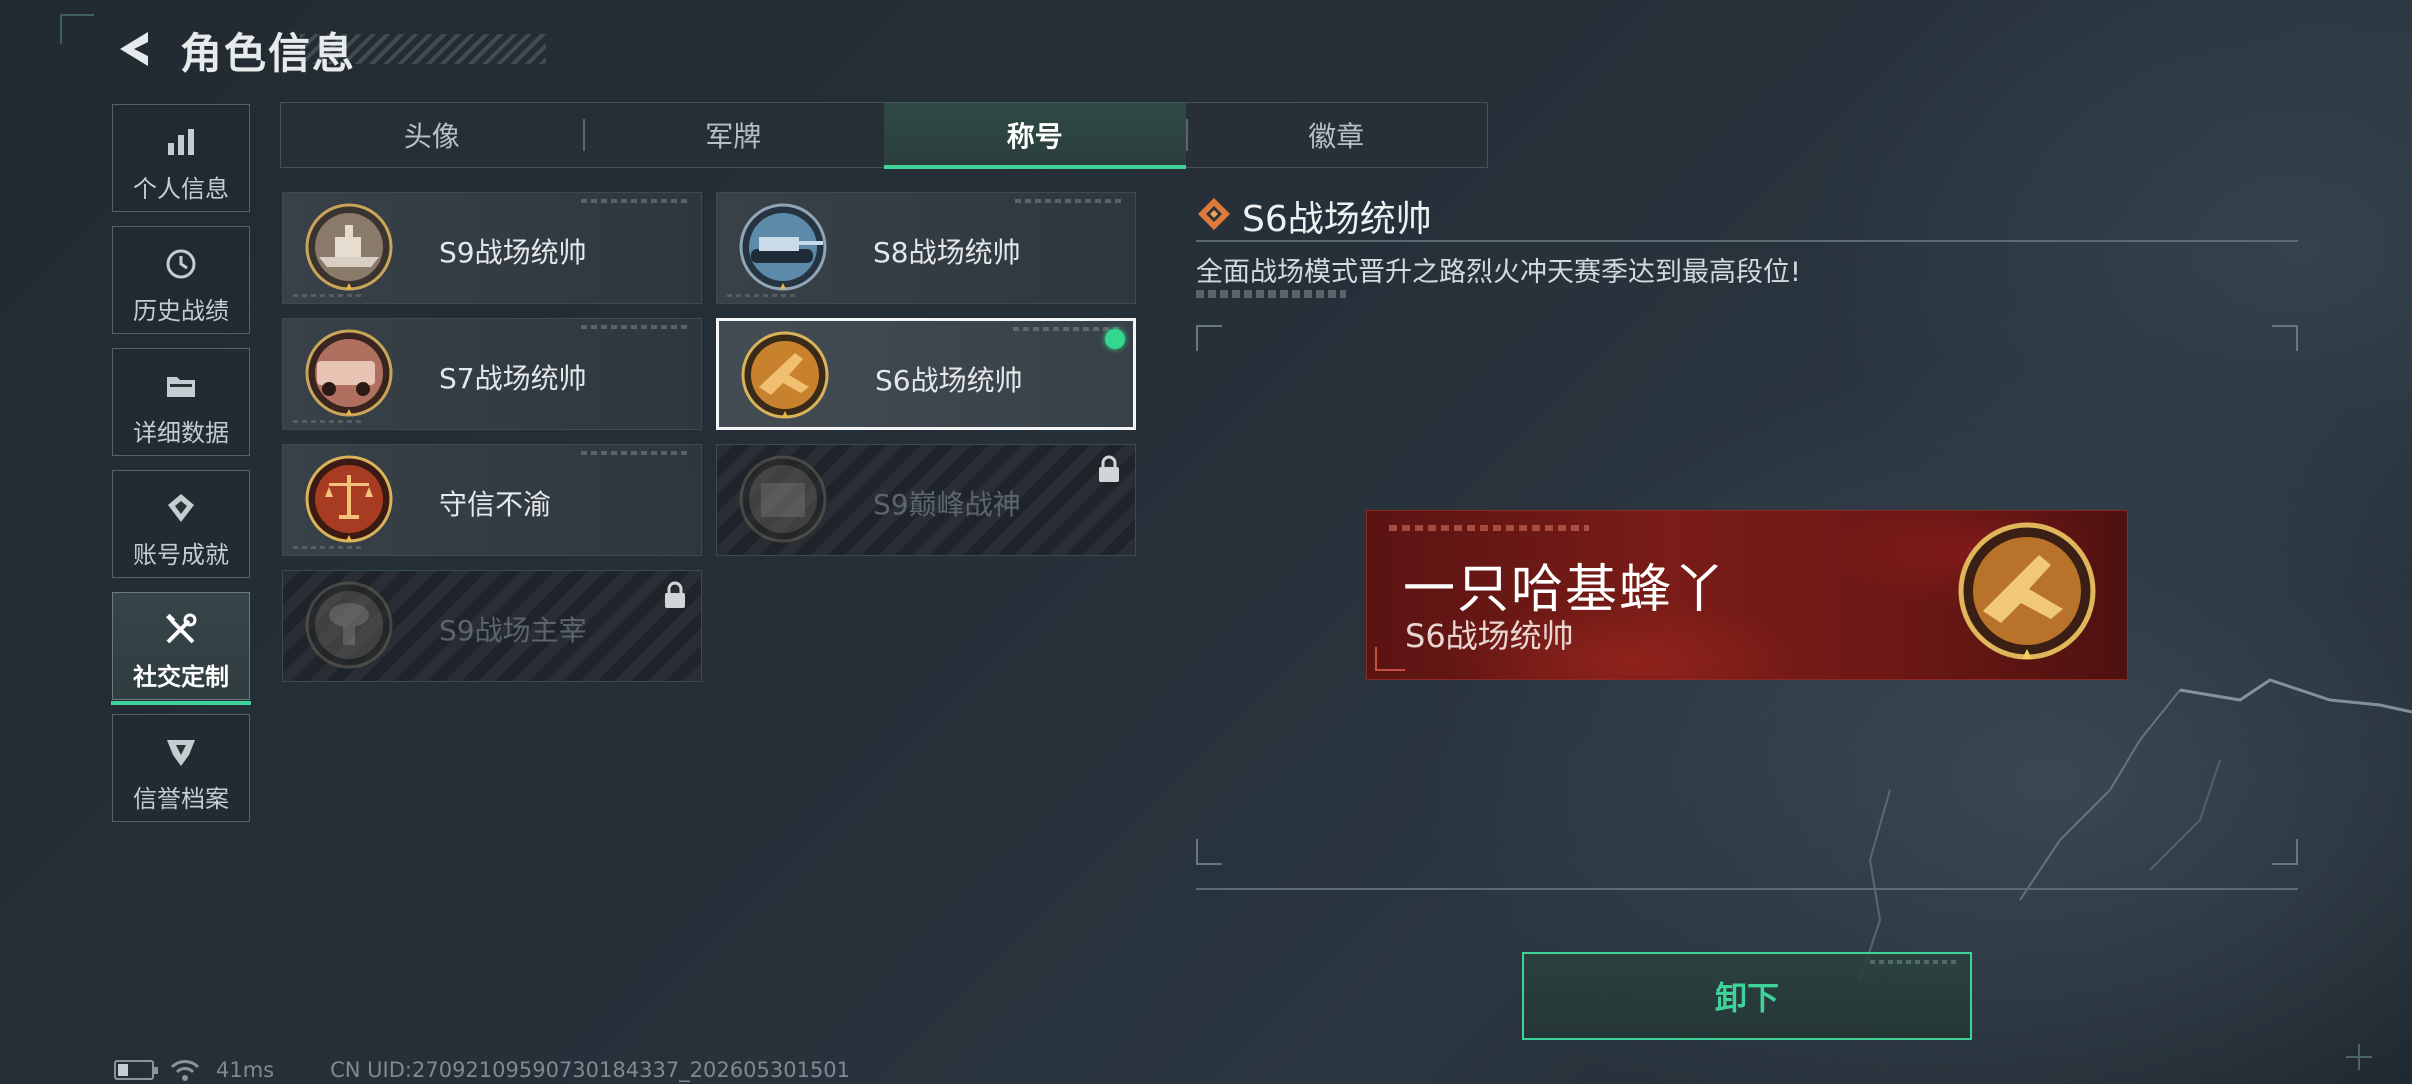  What do you see at coordinates (181, 311) in the screenshot?
I see `sidebar-item-label: 历史战绩` at bounding box center [181, 311].